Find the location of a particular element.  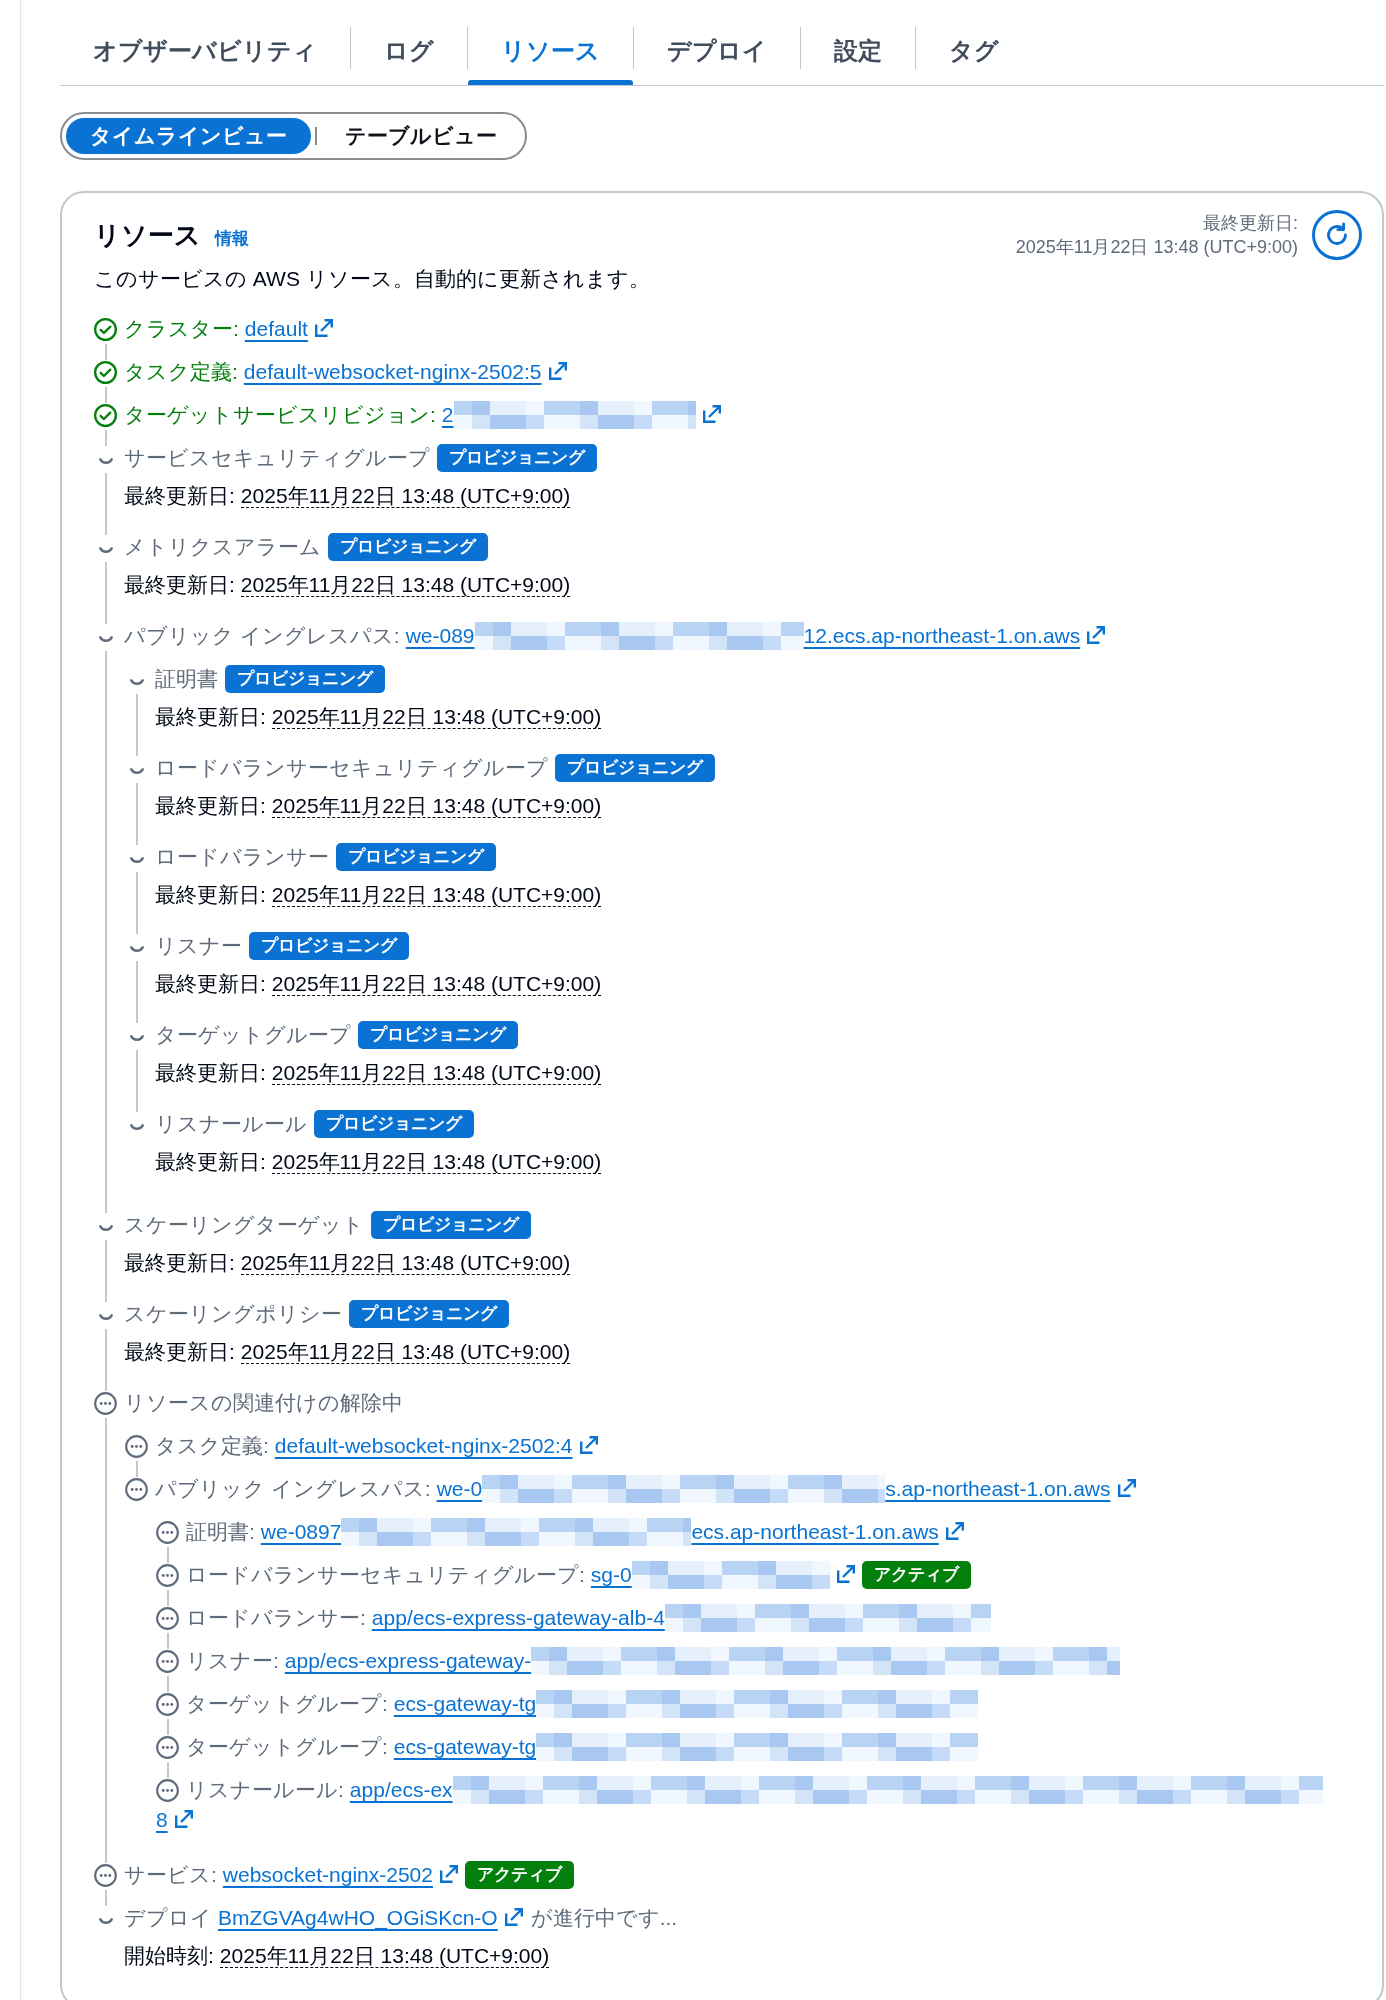

tab: リソース is located at coordinates (550, 47).